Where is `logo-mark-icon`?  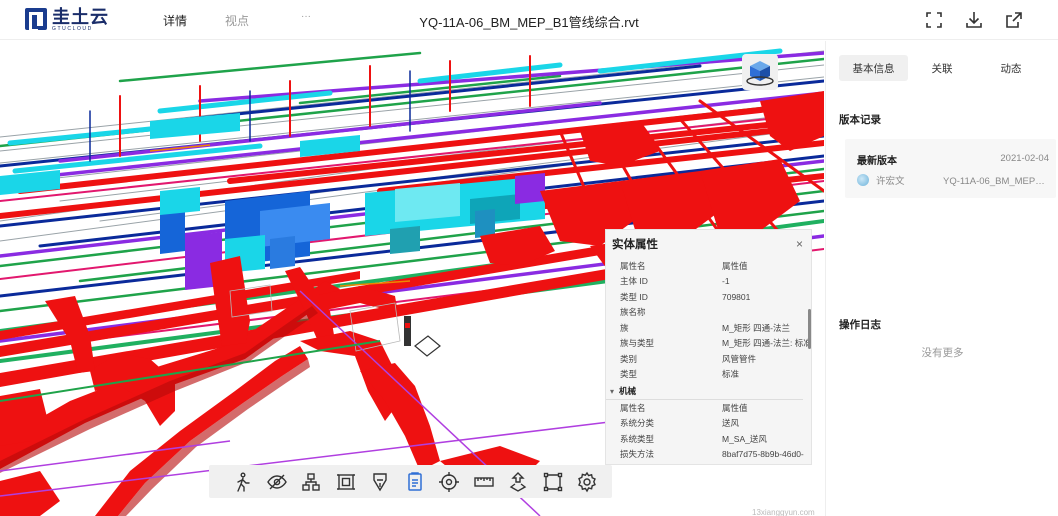
logo-mark-icon is located at coordinates (36, 20).